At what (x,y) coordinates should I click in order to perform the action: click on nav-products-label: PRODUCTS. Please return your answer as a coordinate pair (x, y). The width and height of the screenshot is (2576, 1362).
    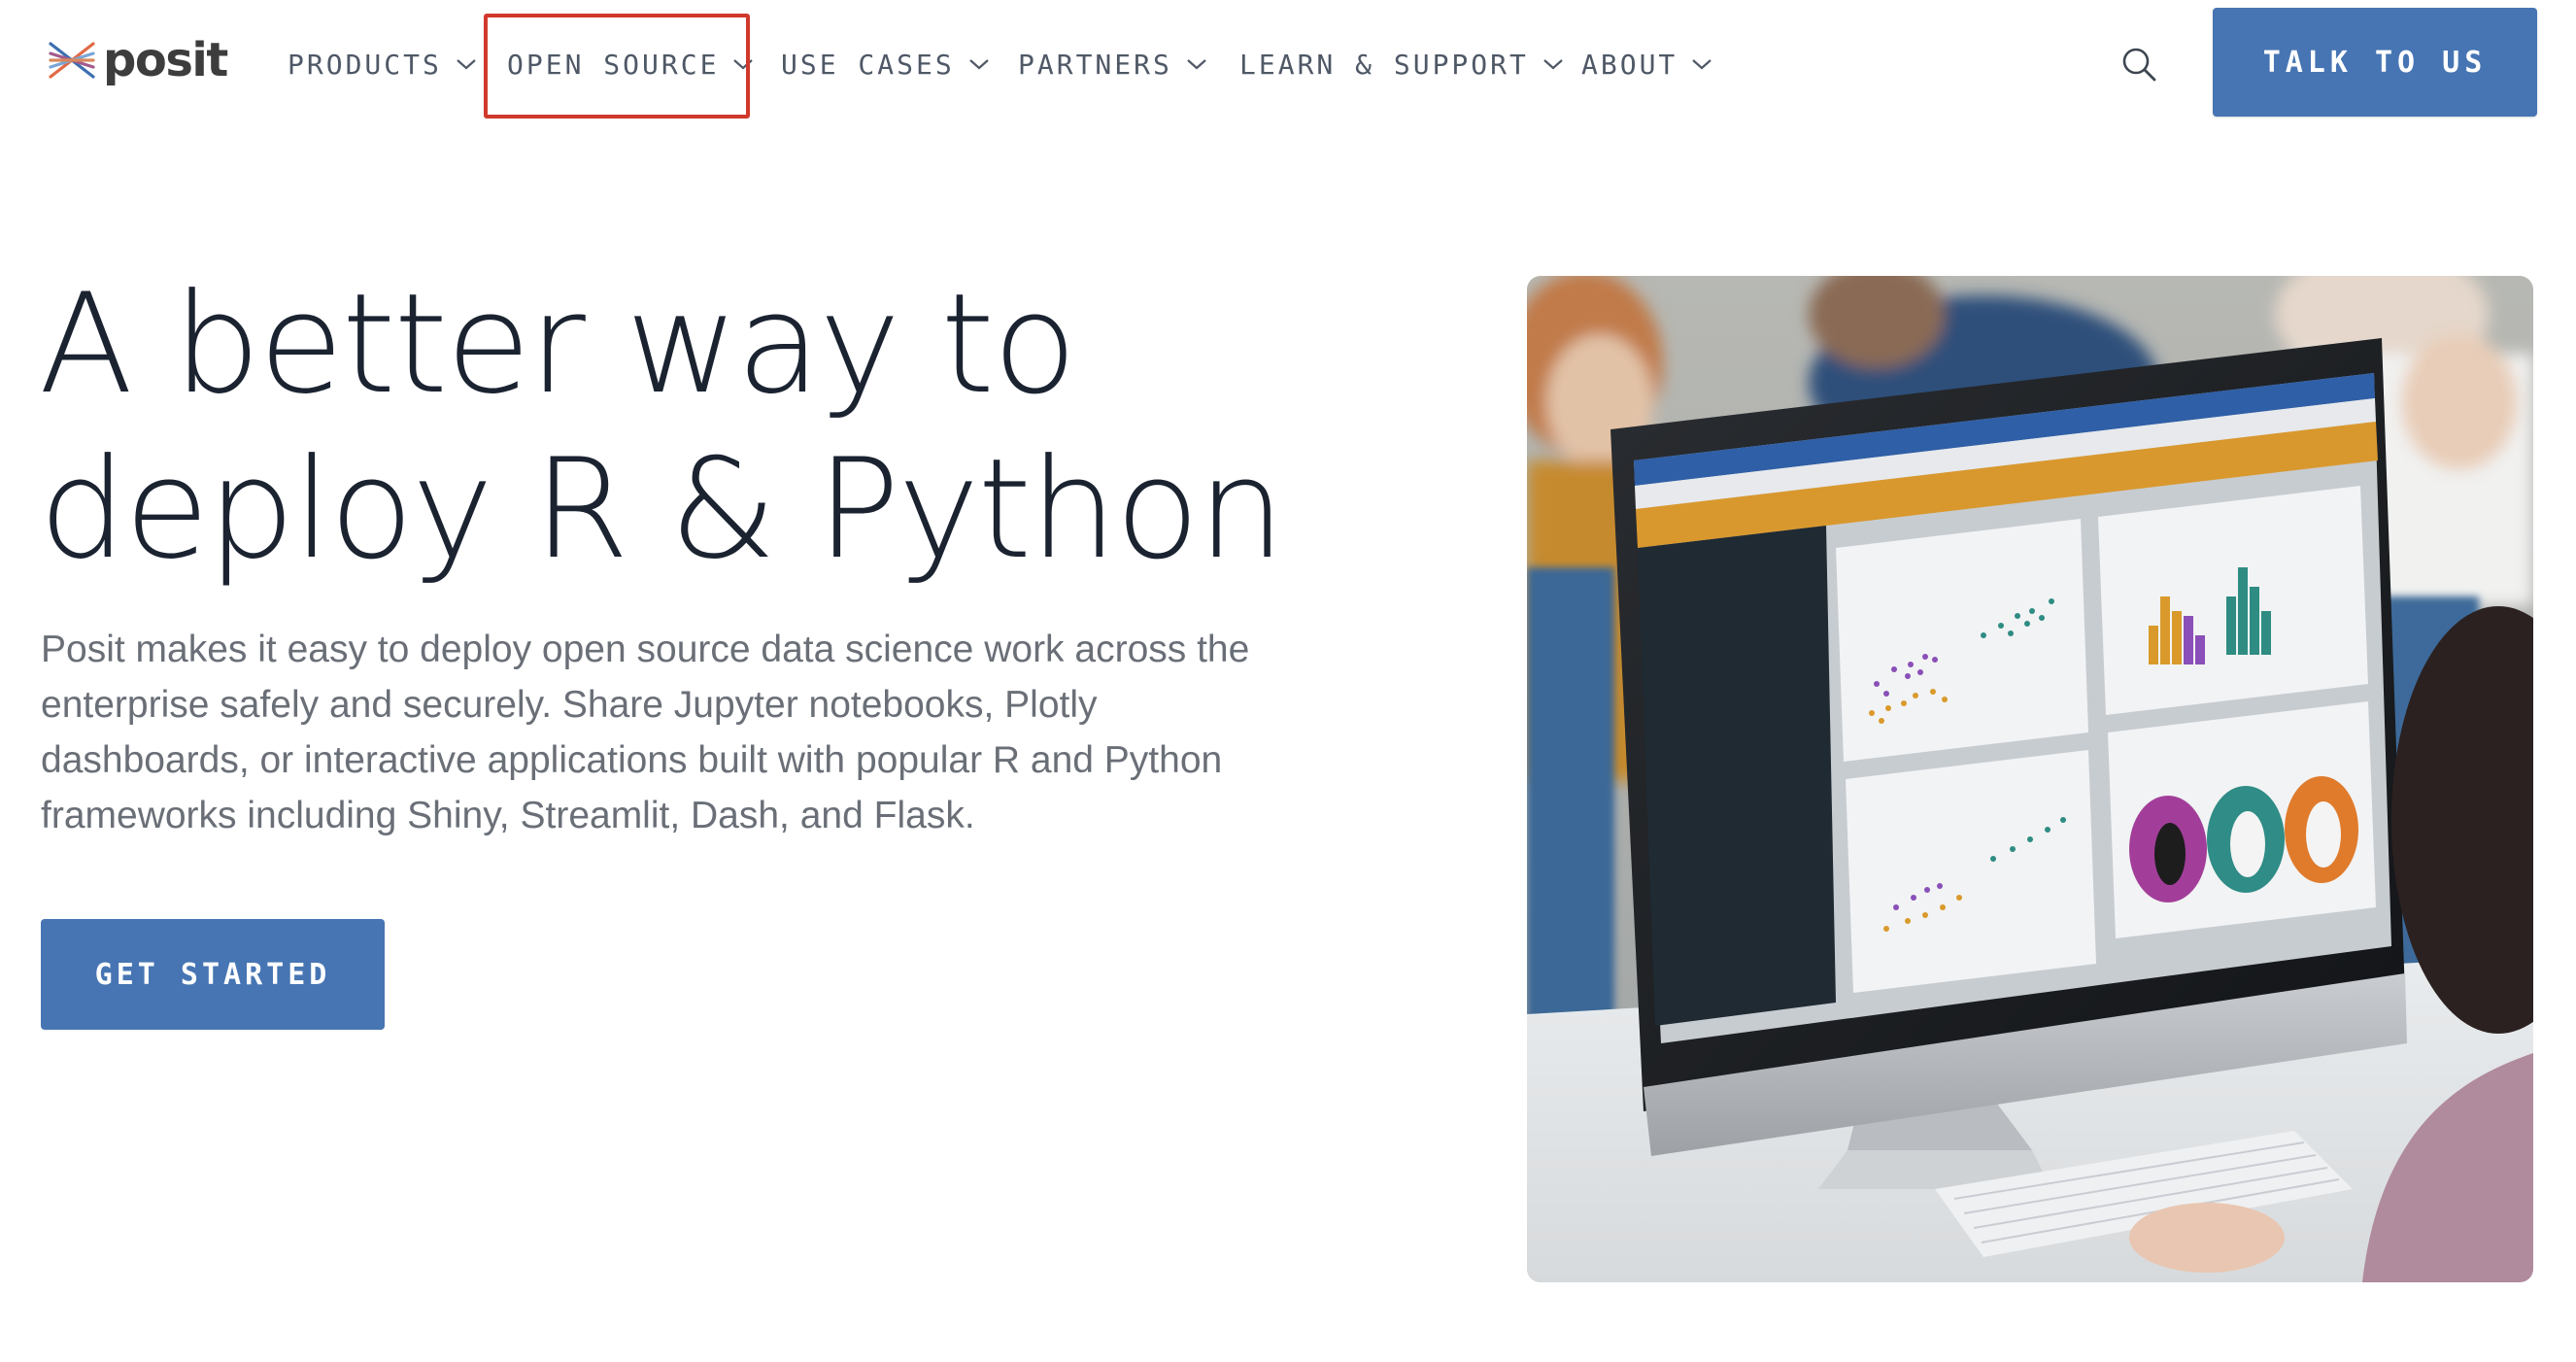
    Looking at the image, I should click on (365, 64).